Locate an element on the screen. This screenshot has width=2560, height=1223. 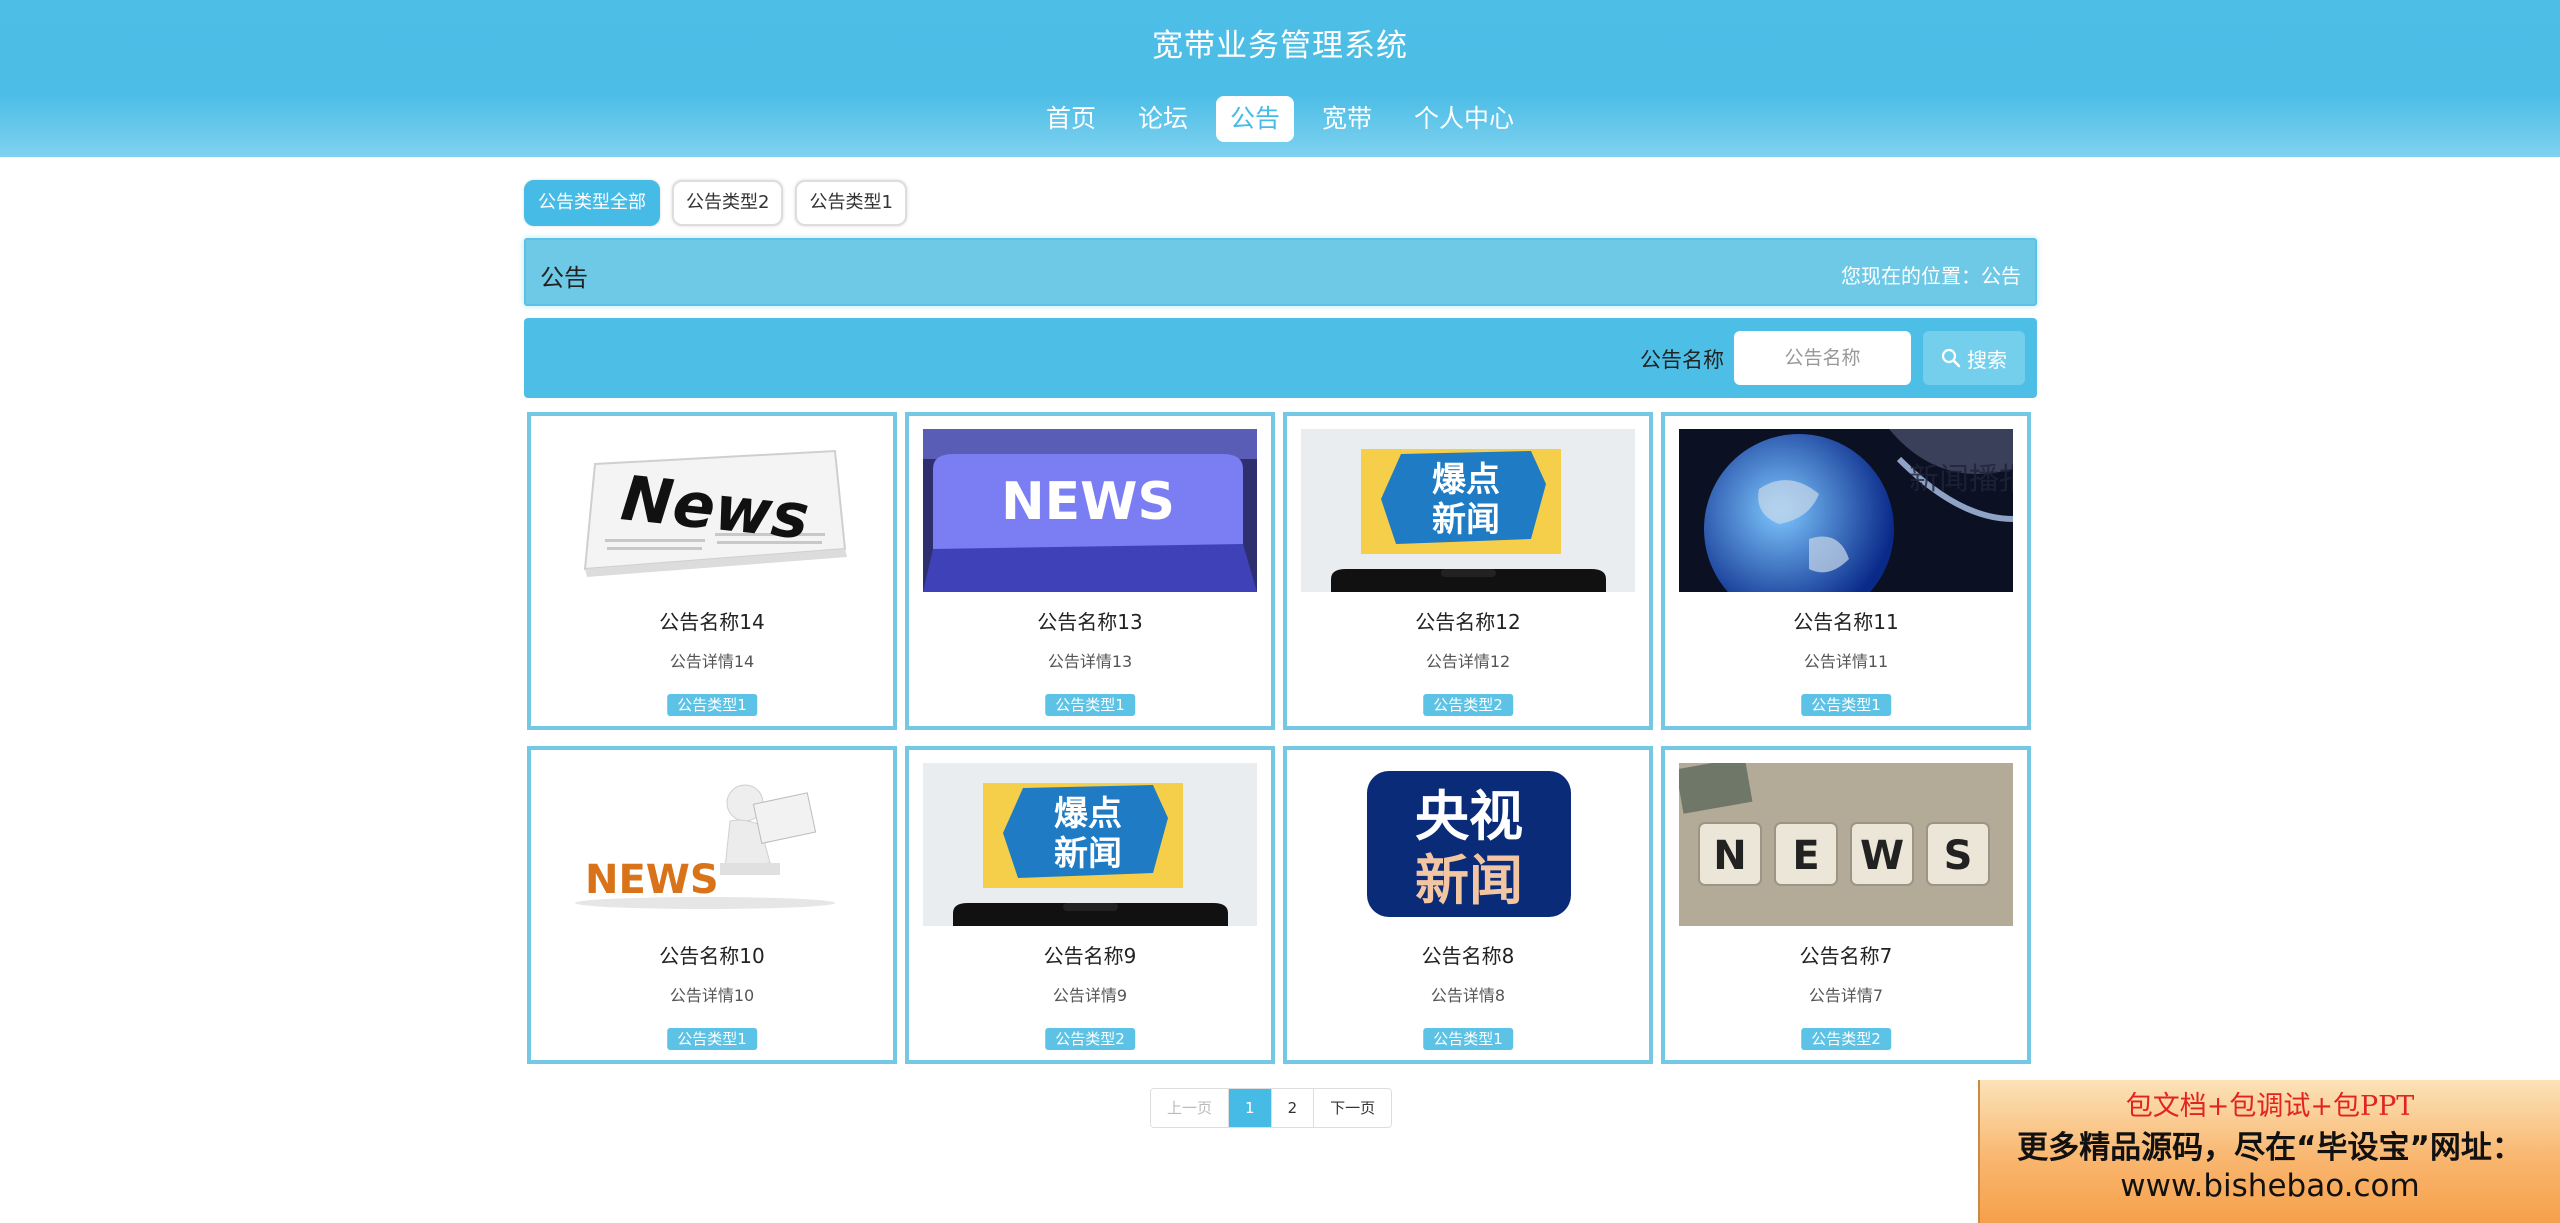
site-title: 宽带业务管理系统 is located at coordinates (1280, 46).